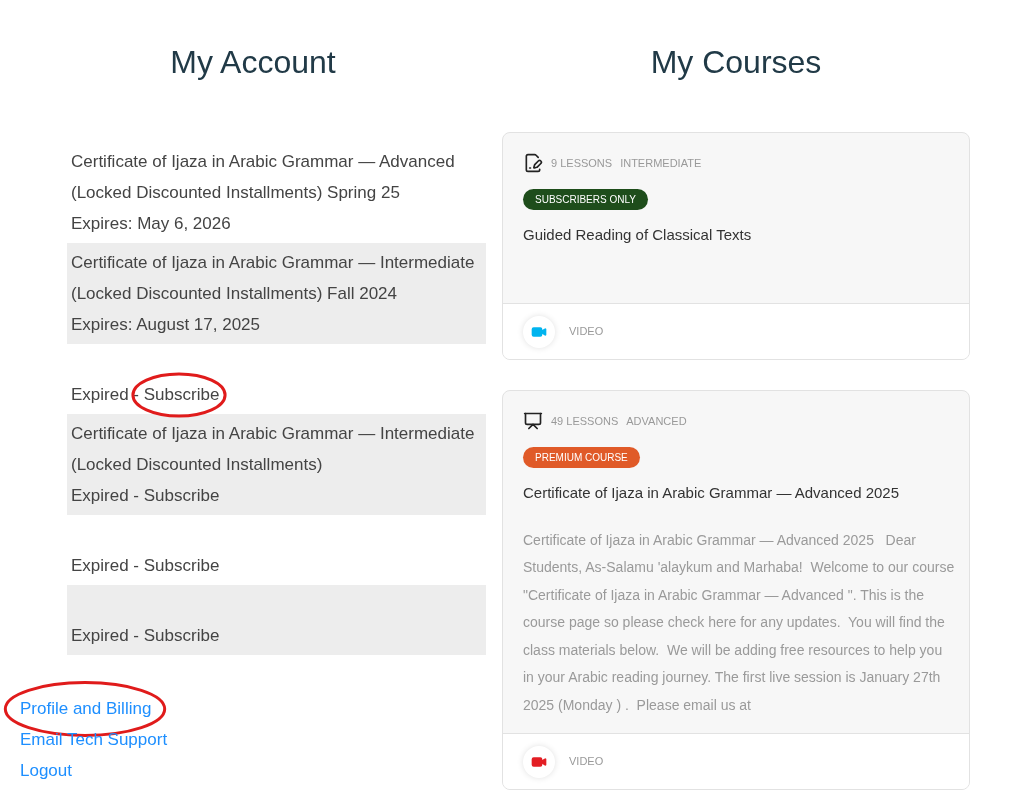  What do you see at coordinates (638, 235) in the screenshot?
I see `course-title: Guided Reading of Classical Texts` at bounding box center [638, 235].